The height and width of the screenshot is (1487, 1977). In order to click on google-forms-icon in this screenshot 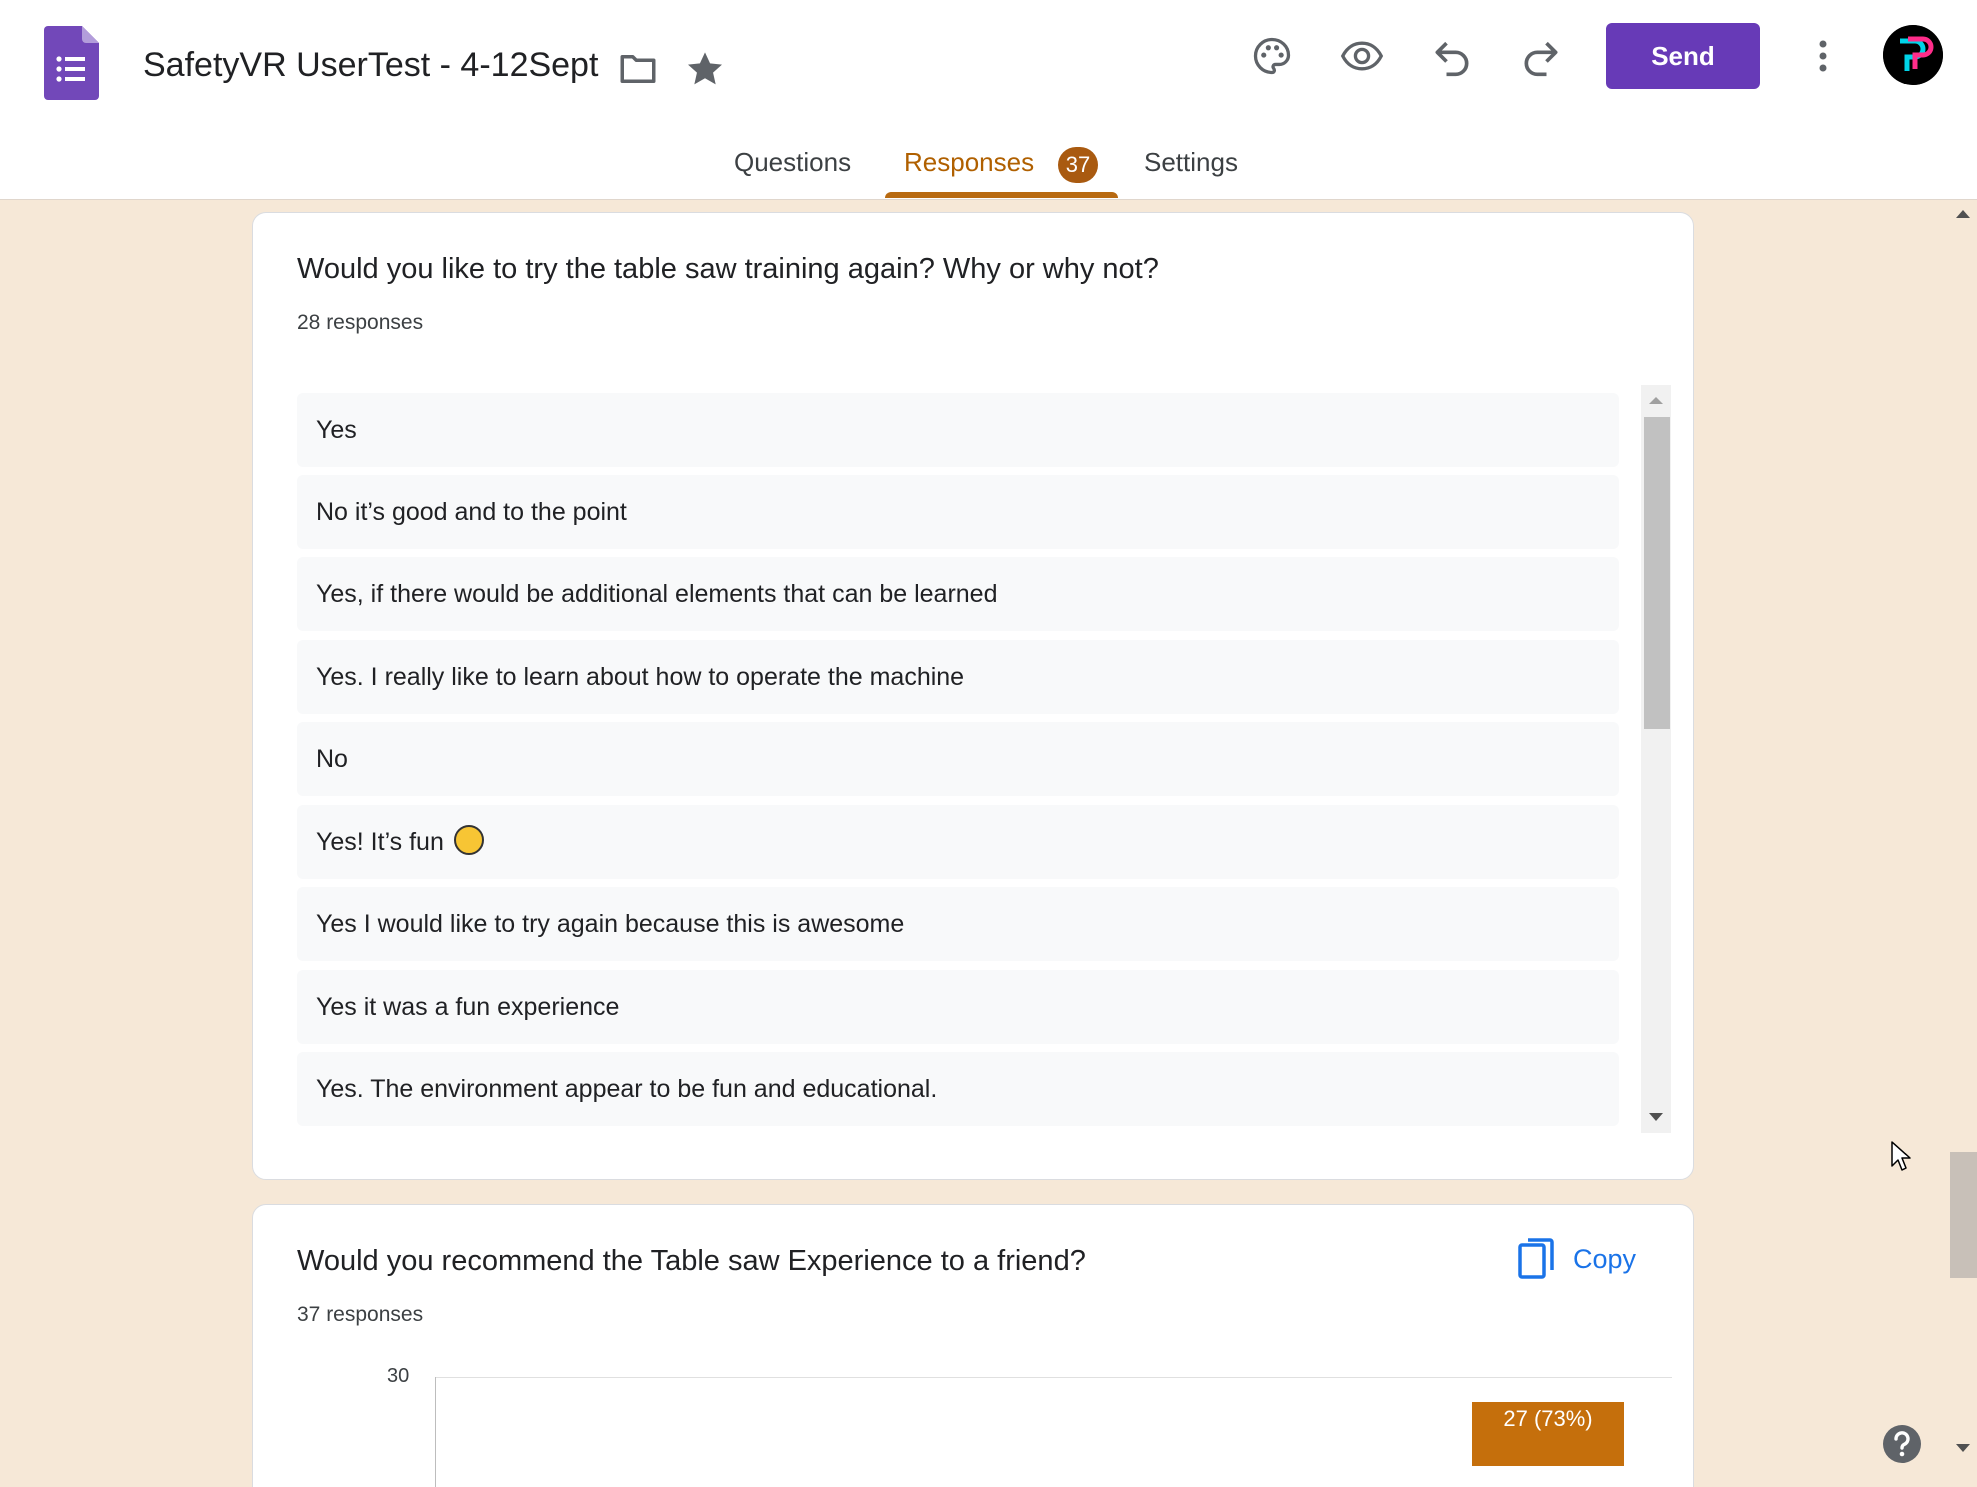, I will do `click(71, 63)`.